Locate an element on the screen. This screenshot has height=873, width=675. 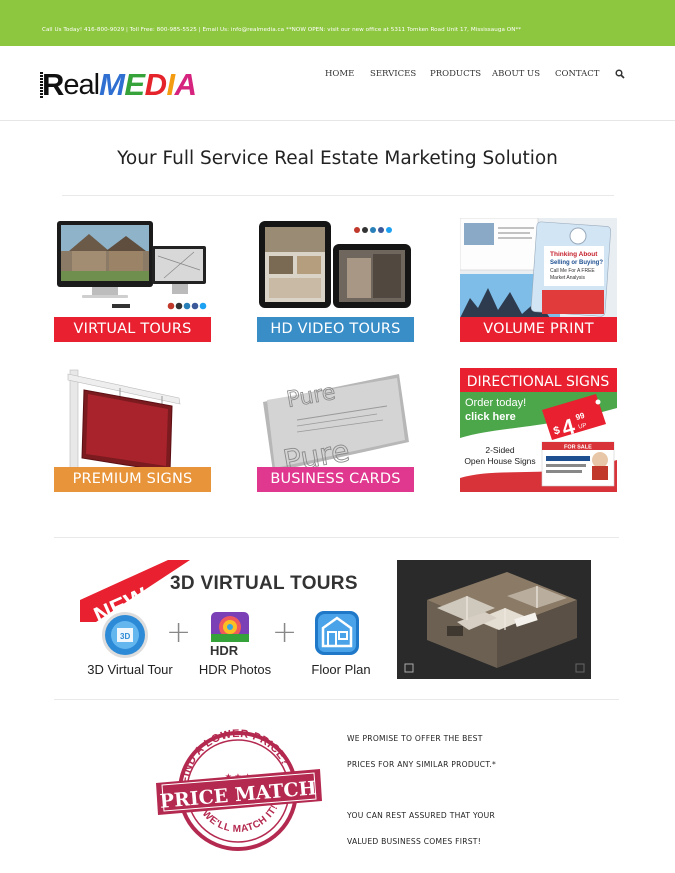
tile-label: HD VIDEO TOURS is located at coordinates (335, 329).